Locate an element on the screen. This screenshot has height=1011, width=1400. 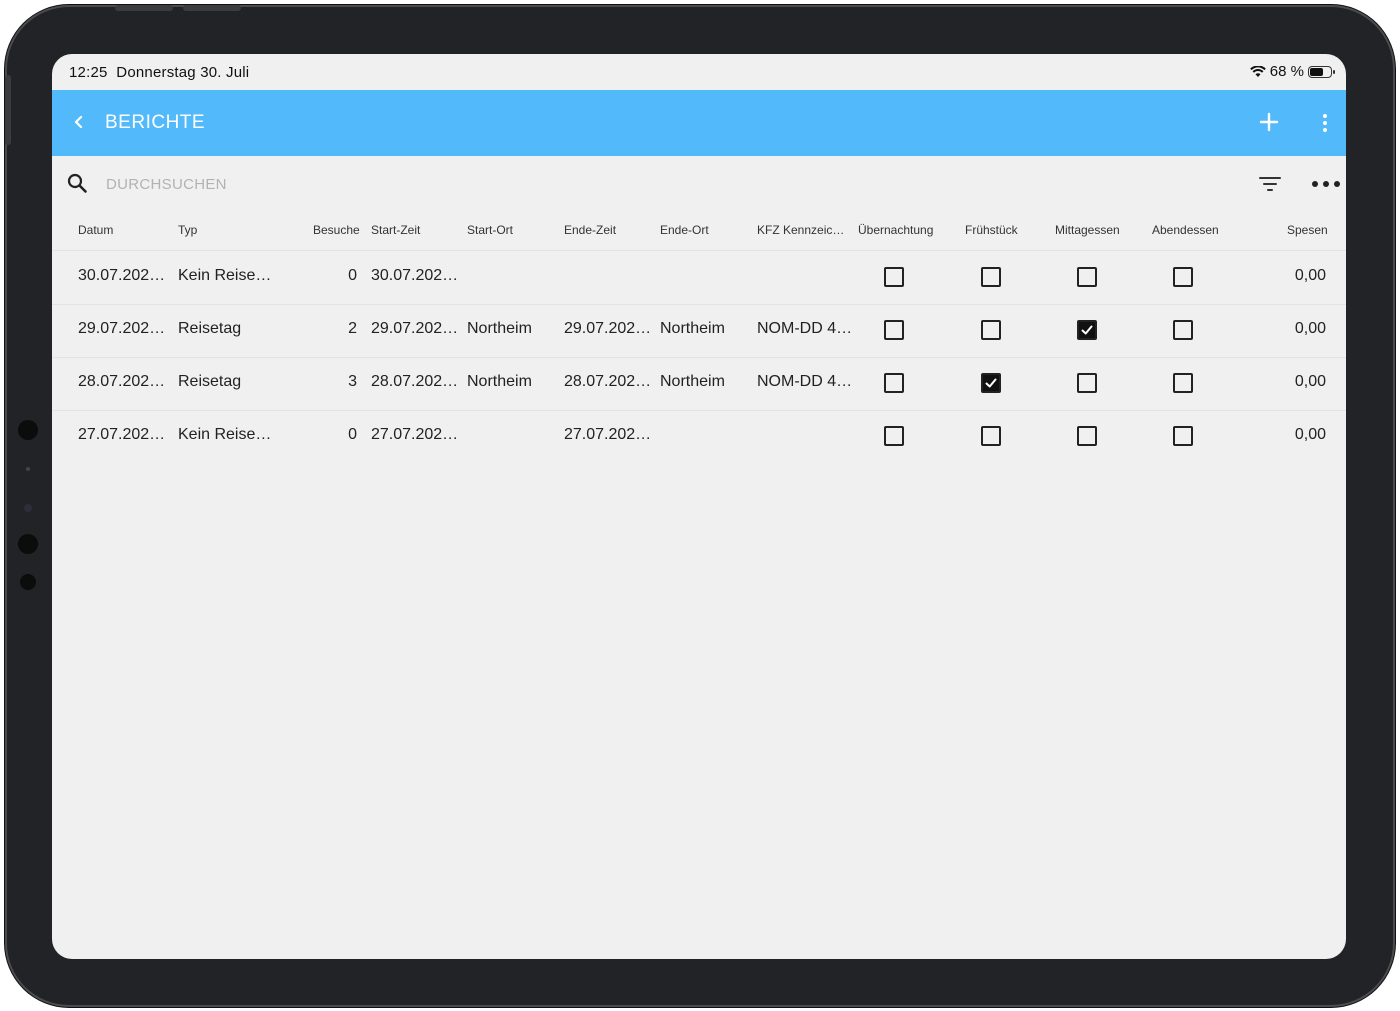
status-date: Donnerstag 30. Juli is located at coordinates (183, 72).